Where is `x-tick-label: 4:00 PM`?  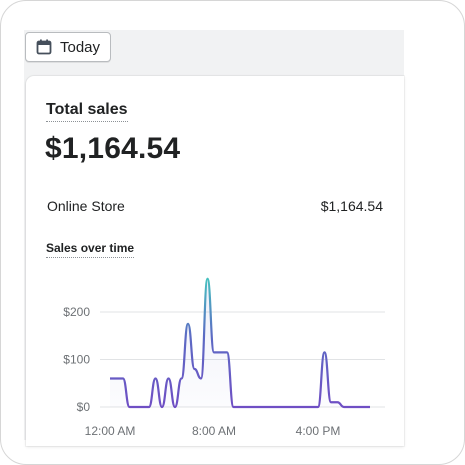
x-tick-label: 4:00 PM is located at coordinates (318, 431).